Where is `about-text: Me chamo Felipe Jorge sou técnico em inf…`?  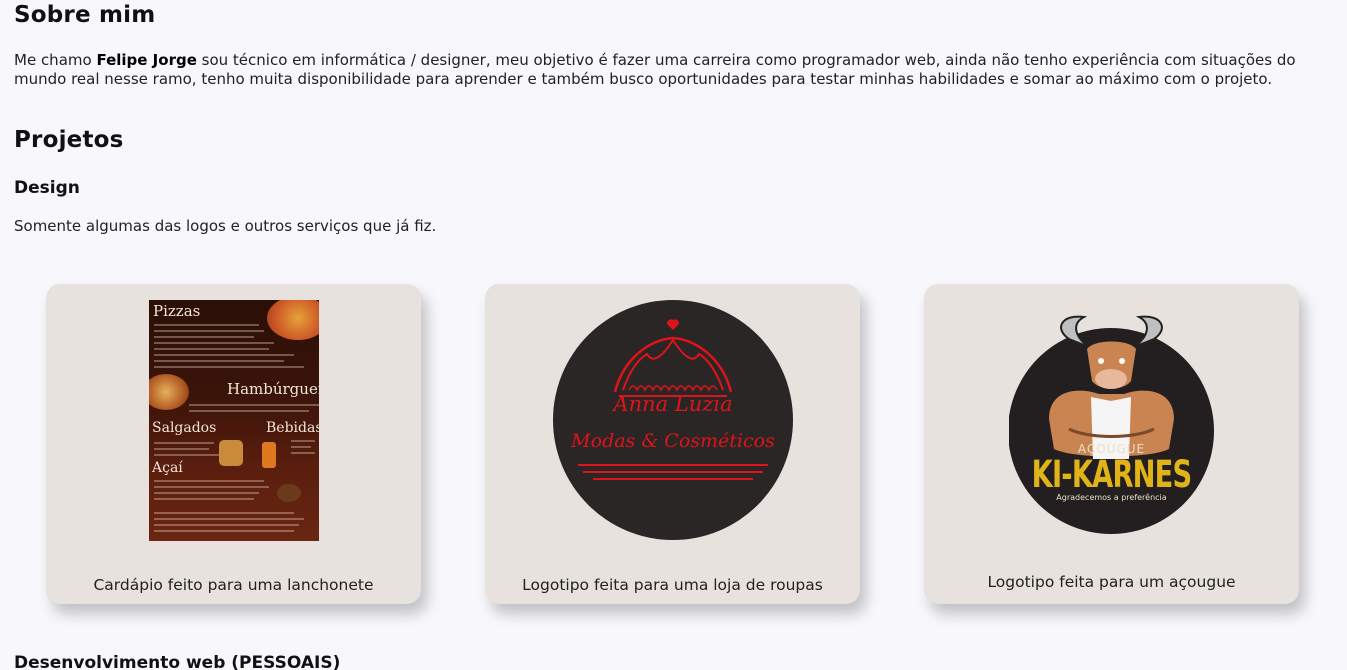
about-text: Me chamo Felipe Jorge sou técnico em inf… is located at coordinates (664, 69).